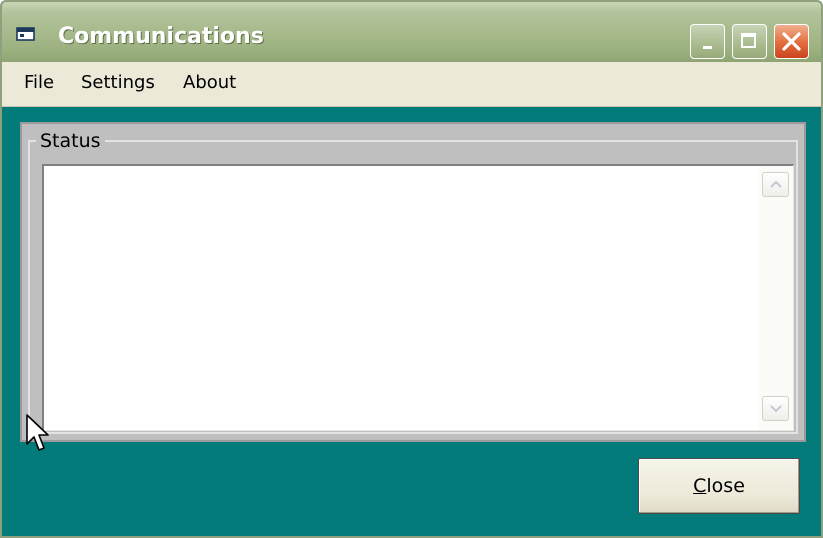  Describe the element at coordinates (707, 47) in the screenshot. I see `minimize-icon` at that location.